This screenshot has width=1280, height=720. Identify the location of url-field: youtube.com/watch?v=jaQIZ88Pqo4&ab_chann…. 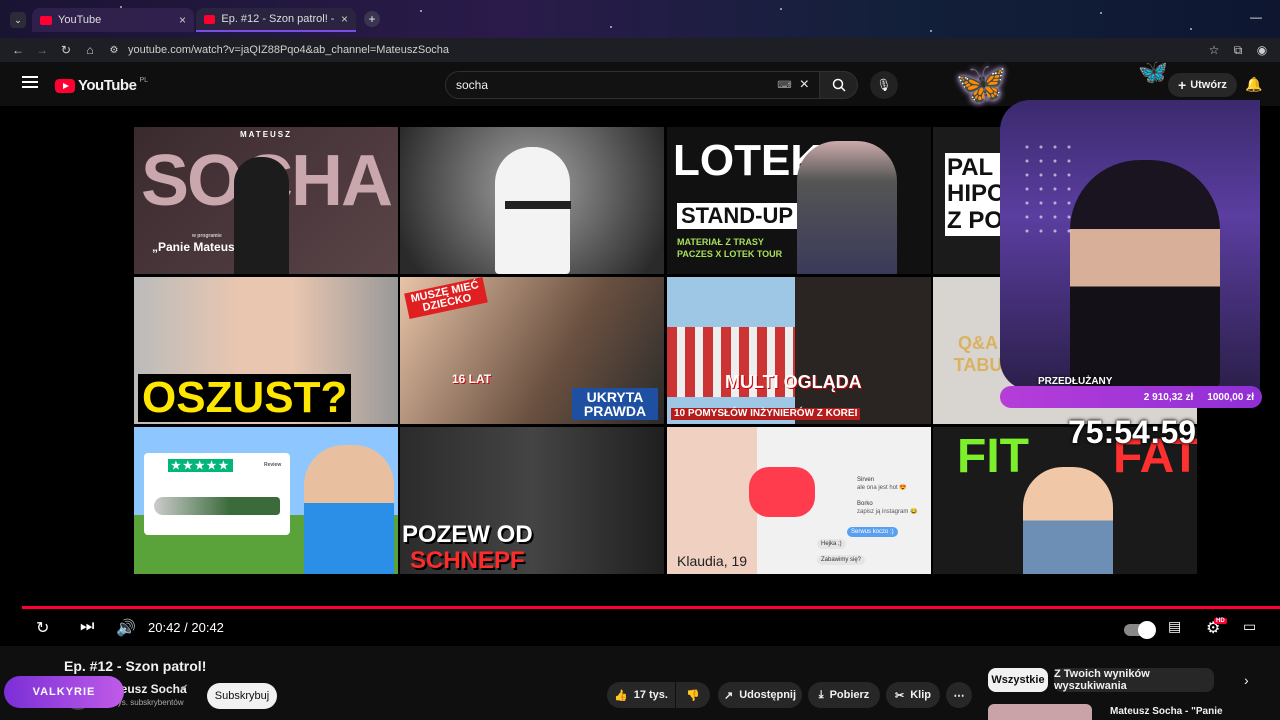
(288, 50).